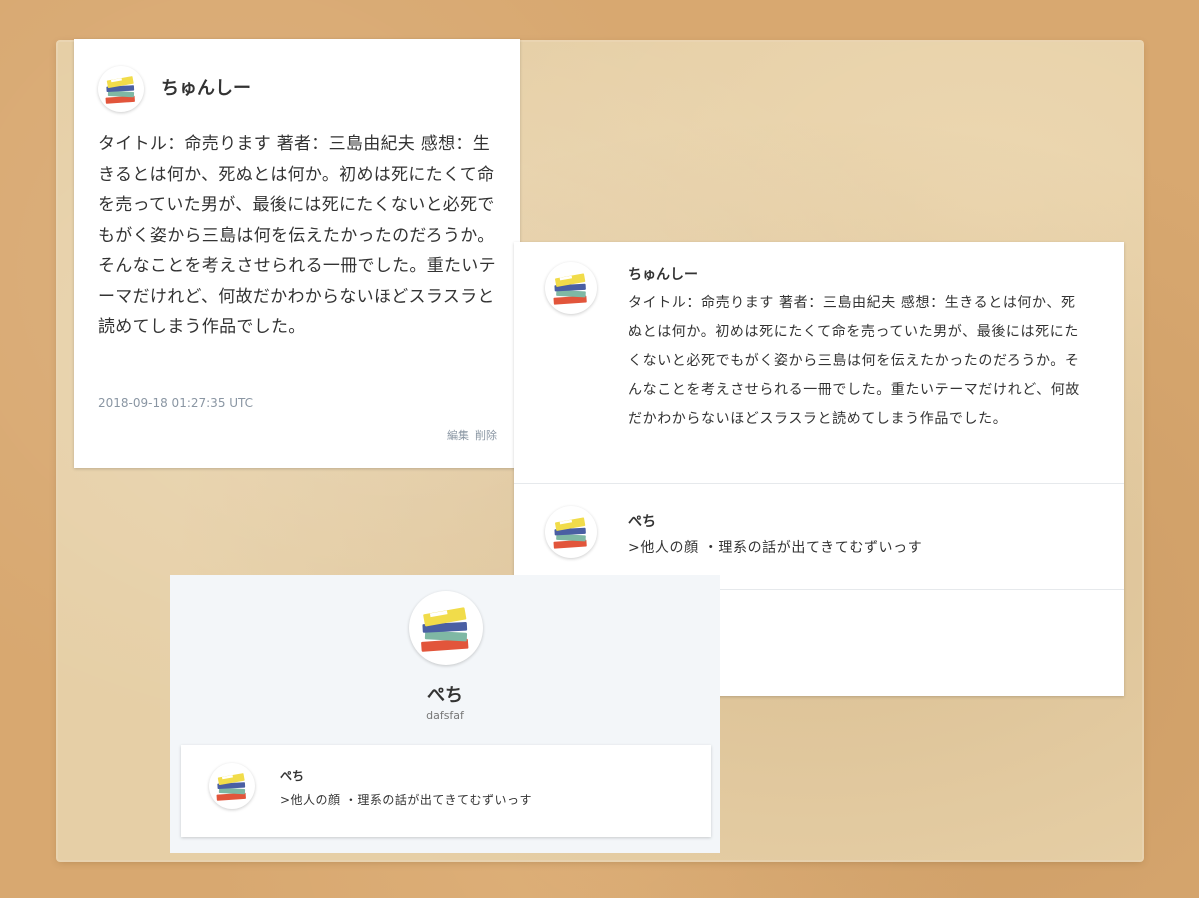 This screenshot has width=1199, height=898. I want to click on comment-item: ぺち >他人の顔 ・理系の話が出てきてむずいっす, so click(446, 791).